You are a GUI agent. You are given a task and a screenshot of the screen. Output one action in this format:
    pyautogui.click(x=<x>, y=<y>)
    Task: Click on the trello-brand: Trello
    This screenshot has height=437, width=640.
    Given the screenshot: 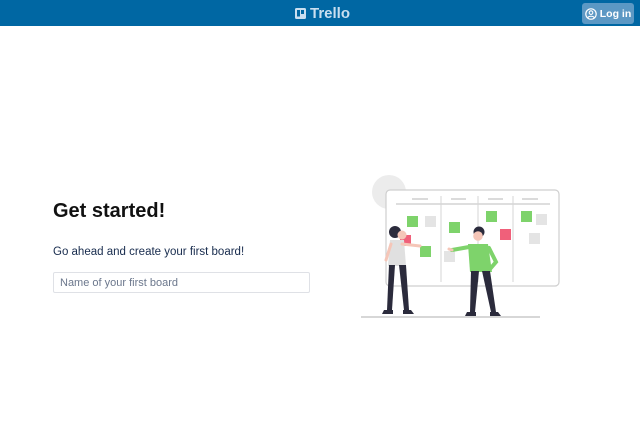 What is the action you would take?
    pyautogui.click(x=322, y=13)
    